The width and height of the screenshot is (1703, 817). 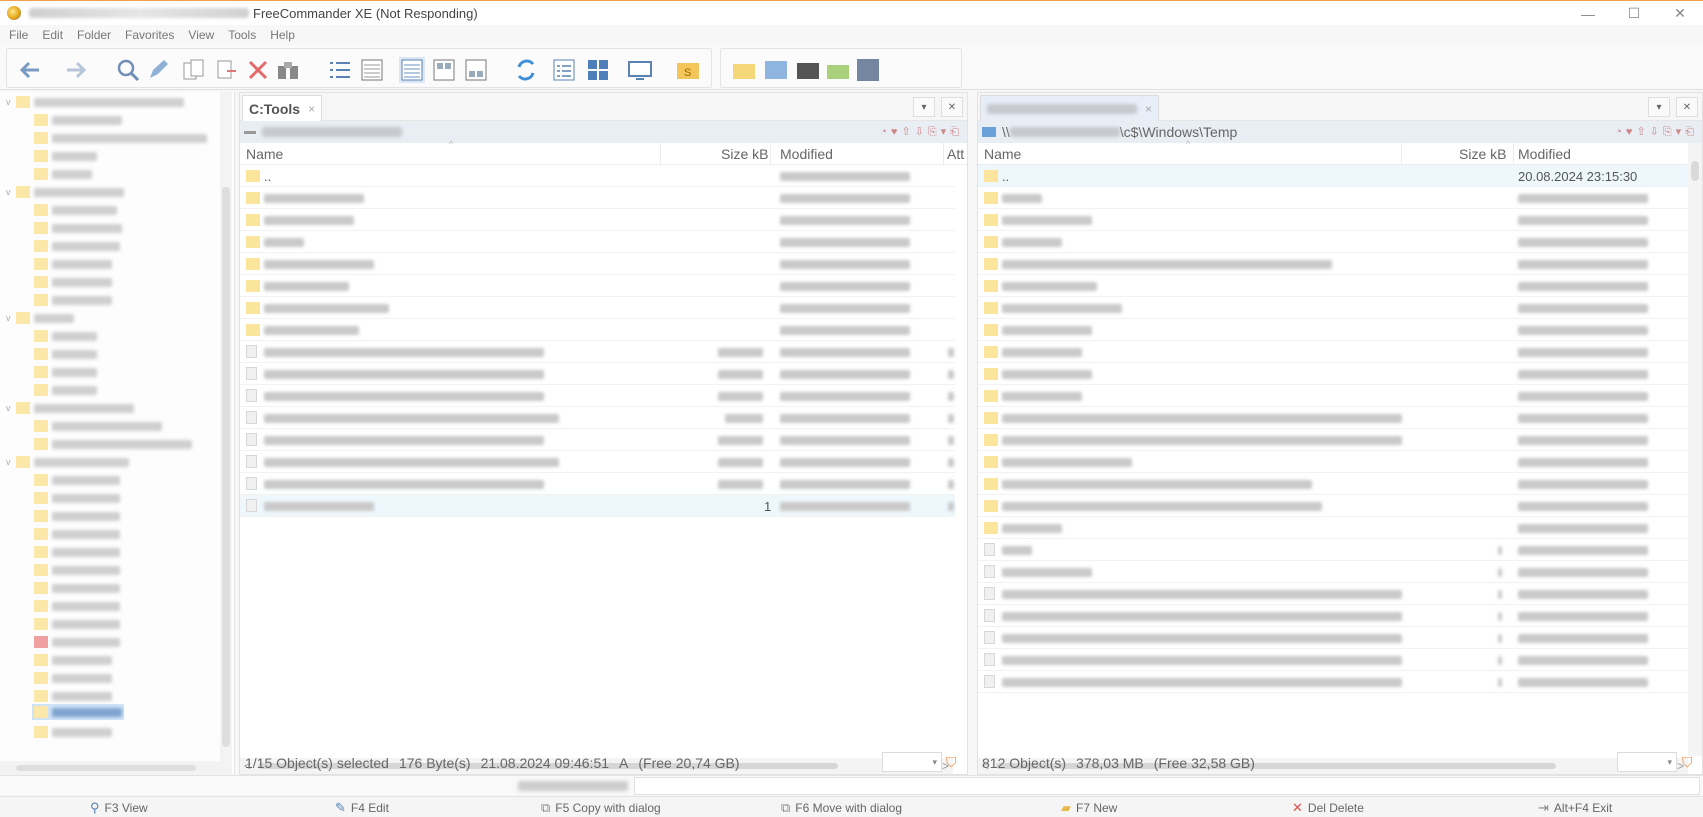 I want to click on menu-file: File, so click(x=18, y=35).